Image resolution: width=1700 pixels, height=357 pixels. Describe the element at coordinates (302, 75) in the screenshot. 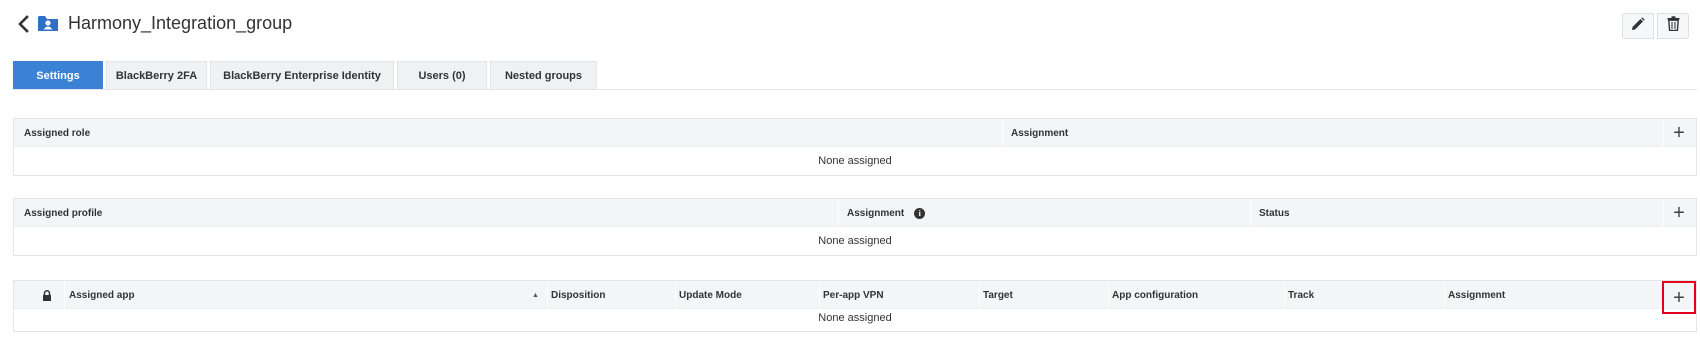

I see `tab-blackberry-enterprise-identity: BlackBerry Enterprise Identity` at that location.